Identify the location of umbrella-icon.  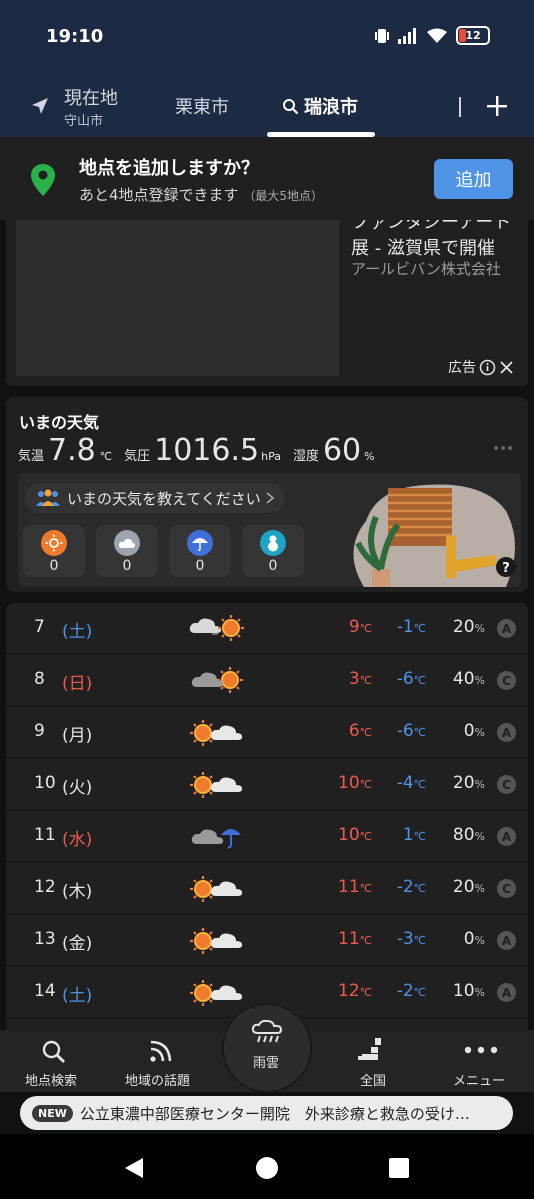
(200, 543).